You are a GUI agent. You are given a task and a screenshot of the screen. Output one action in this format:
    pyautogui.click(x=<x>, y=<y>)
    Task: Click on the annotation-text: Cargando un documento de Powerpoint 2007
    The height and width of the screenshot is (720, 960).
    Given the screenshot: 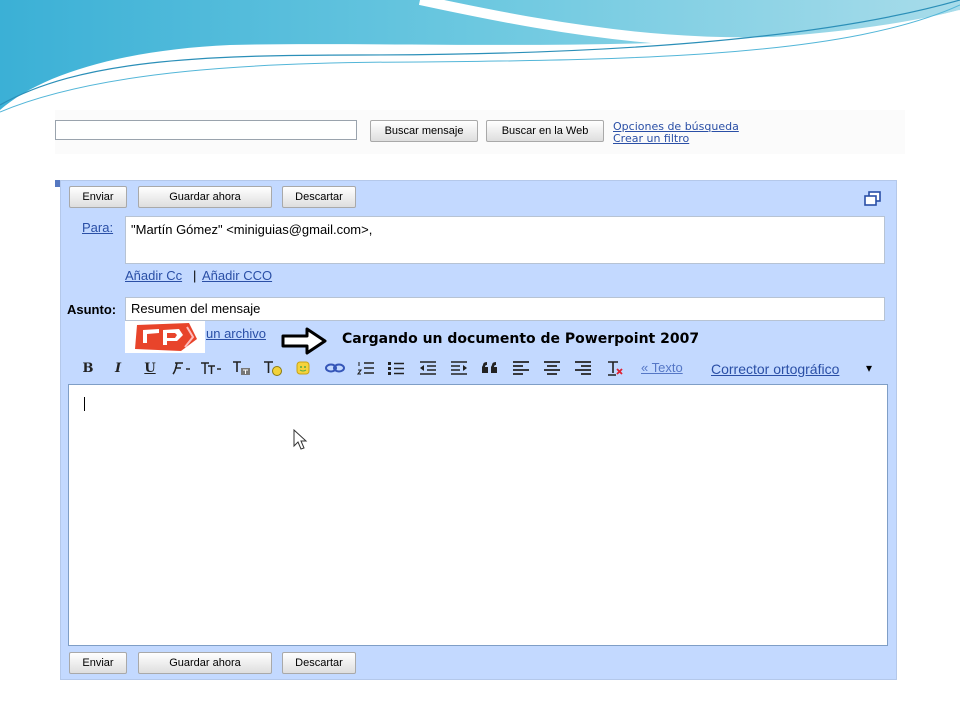 What is the action you would take?
    pyautogui.click(x=521, y=339)
    